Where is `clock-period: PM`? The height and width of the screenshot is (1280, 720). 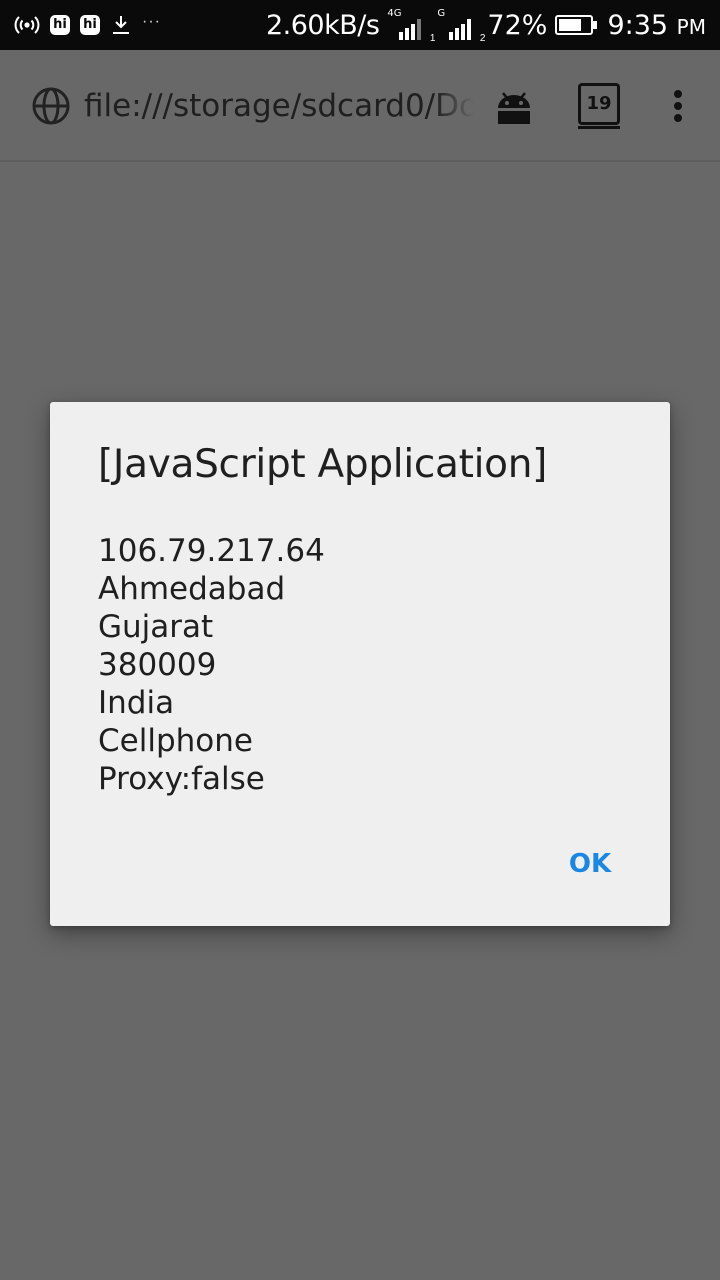 clock-period: PM is located at coordinates (691, 26).